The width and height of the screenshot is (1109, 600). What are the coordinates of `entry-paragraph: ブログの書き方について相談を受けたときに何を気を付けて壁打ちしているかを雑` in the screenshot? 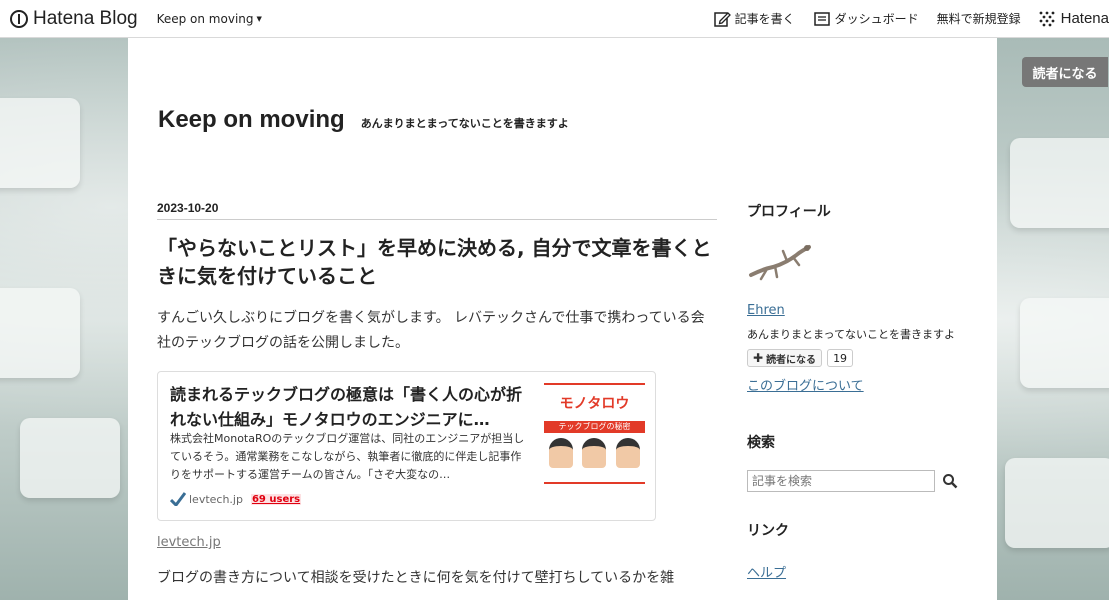 It's located at (416, 578).